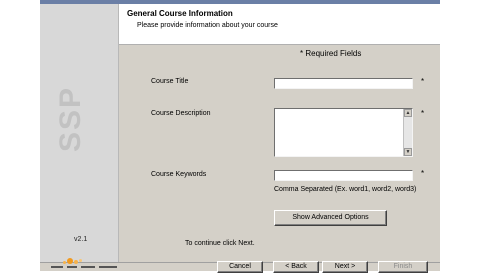 The image size is (480, 273). What do you see at coordinates (180, 13) in the screenshot?
I see `page-title: General Course Information` at bounding box center [180, 13].